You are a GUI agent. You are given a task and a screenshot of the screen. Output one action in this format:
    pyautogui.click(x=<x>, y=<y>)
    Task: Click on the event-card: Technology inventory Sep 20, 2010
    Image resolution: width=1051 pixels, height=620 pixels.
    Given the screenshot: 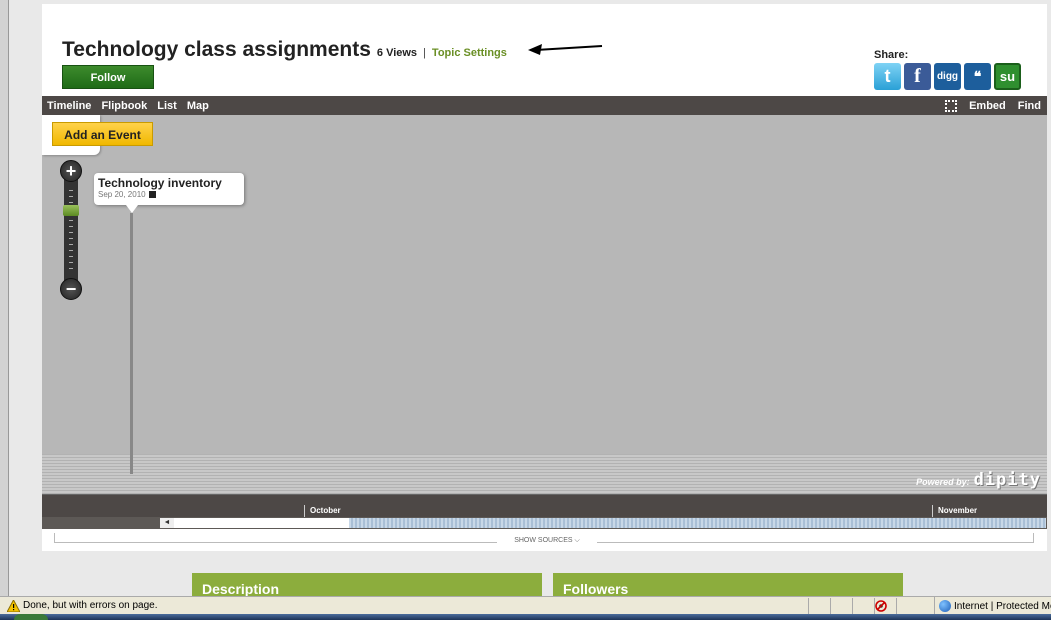 What is the action you would take?
    pyautogui.click(x=169, y=189)
    